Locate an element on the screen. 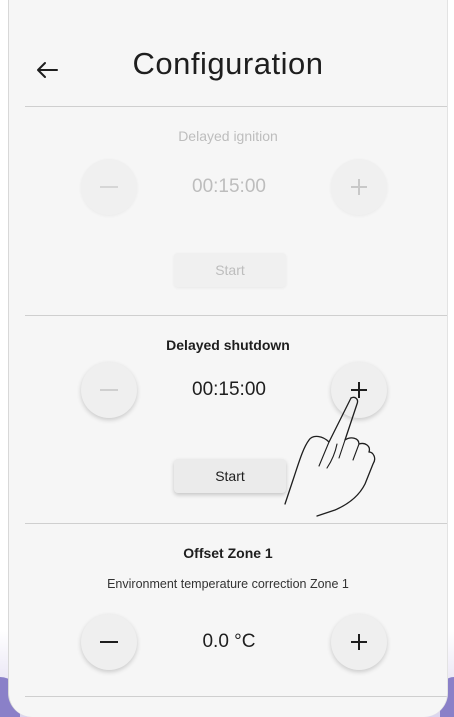  section-title: Offset Zone 1 is located at coordinates (228, 553).